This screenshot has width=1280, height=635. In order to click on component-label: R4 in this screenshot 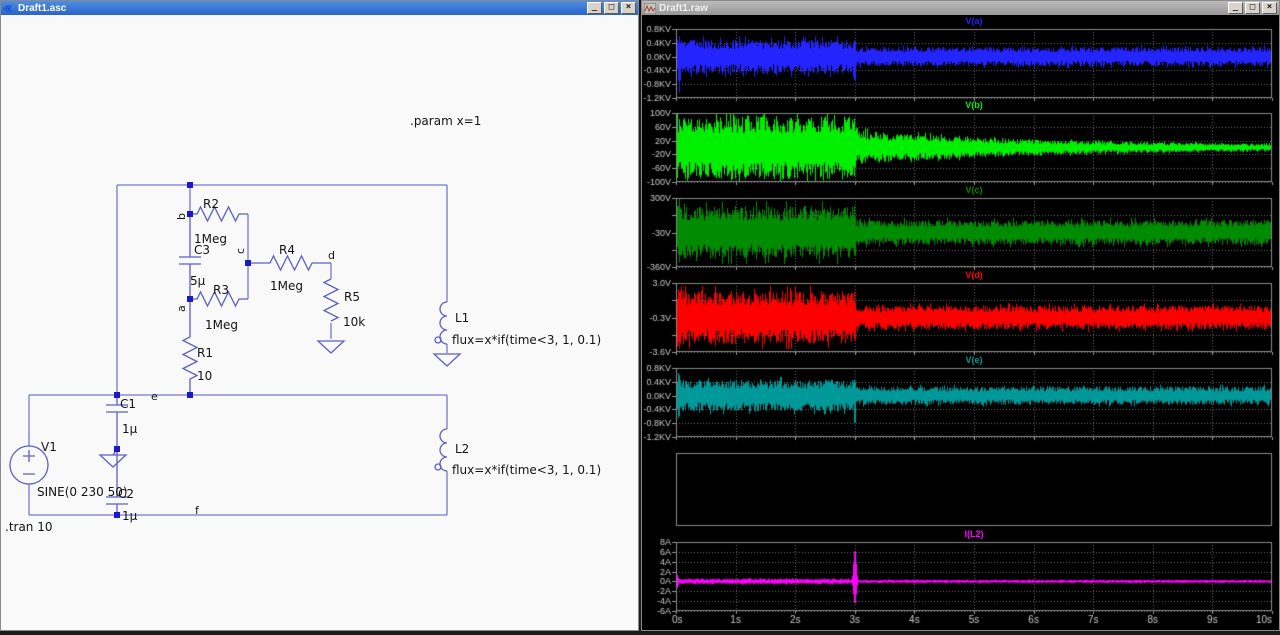, I will do `click(287, 250)`.